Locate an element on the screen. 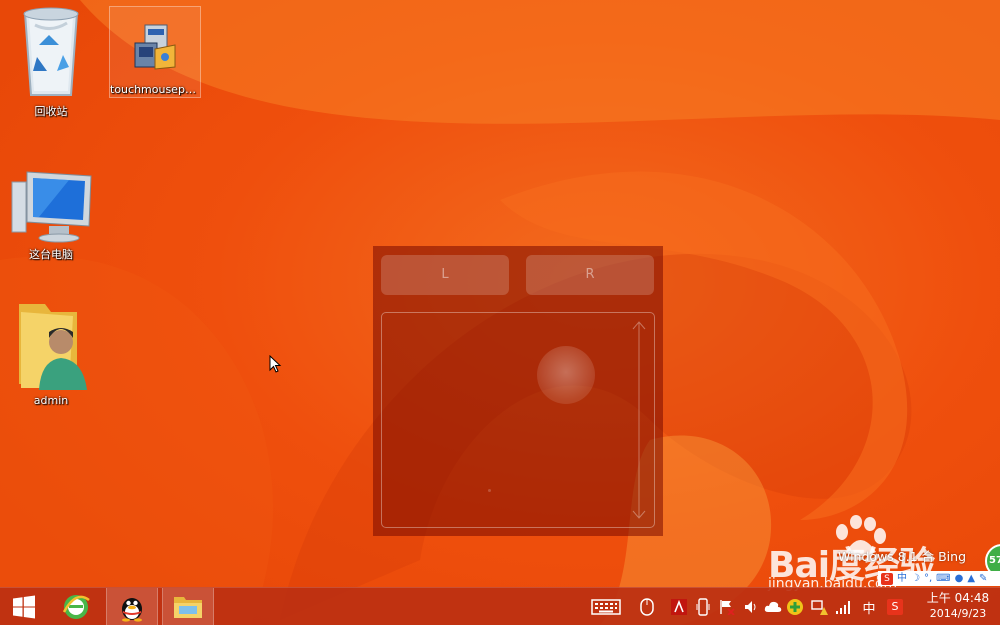 The image size is (1000, 625). scroll-strip is located at coordinates (639, 420).